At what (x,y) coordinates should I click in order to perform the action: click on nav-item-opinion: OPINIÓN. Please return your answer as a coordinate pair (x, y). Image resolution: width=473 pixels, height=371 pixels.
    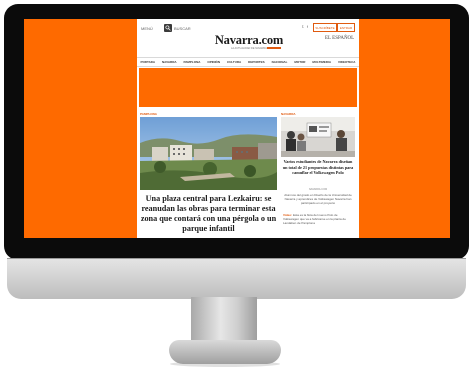
    Looking at the image, I should click on (213, 62).